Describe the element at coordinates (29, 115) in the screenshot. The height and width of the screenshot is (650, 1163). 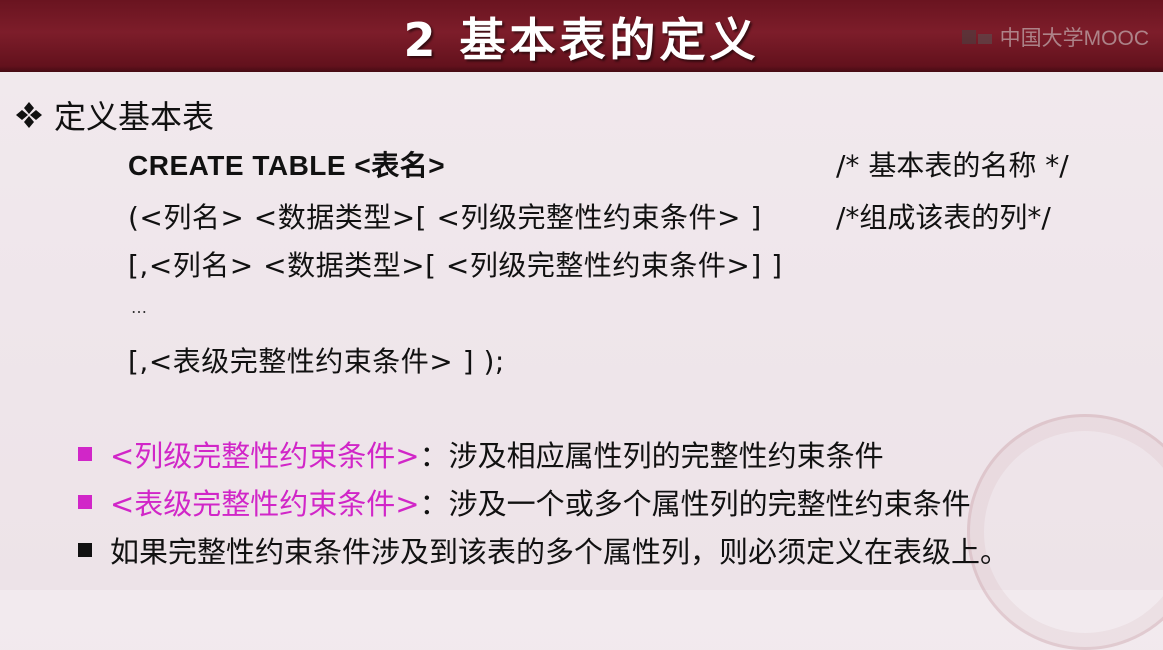
I see `four-diamond-bullet-icon` at that location.